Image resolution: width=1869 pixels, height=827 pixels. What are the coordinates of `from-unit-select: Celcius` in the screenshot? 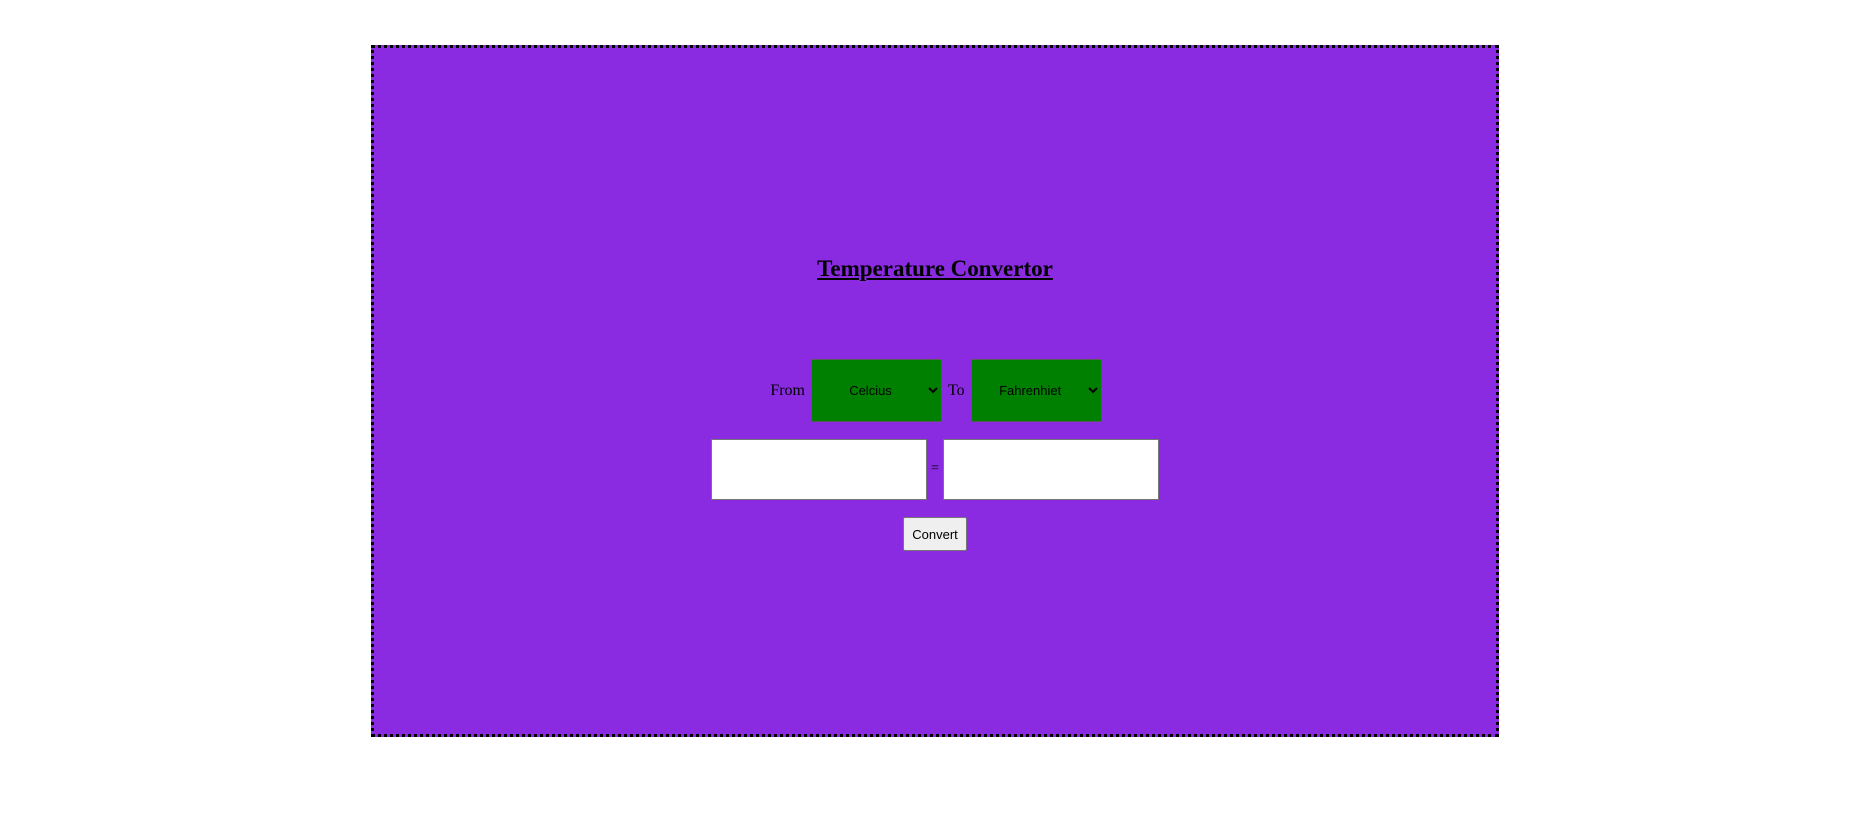 It's located at (876, 390).